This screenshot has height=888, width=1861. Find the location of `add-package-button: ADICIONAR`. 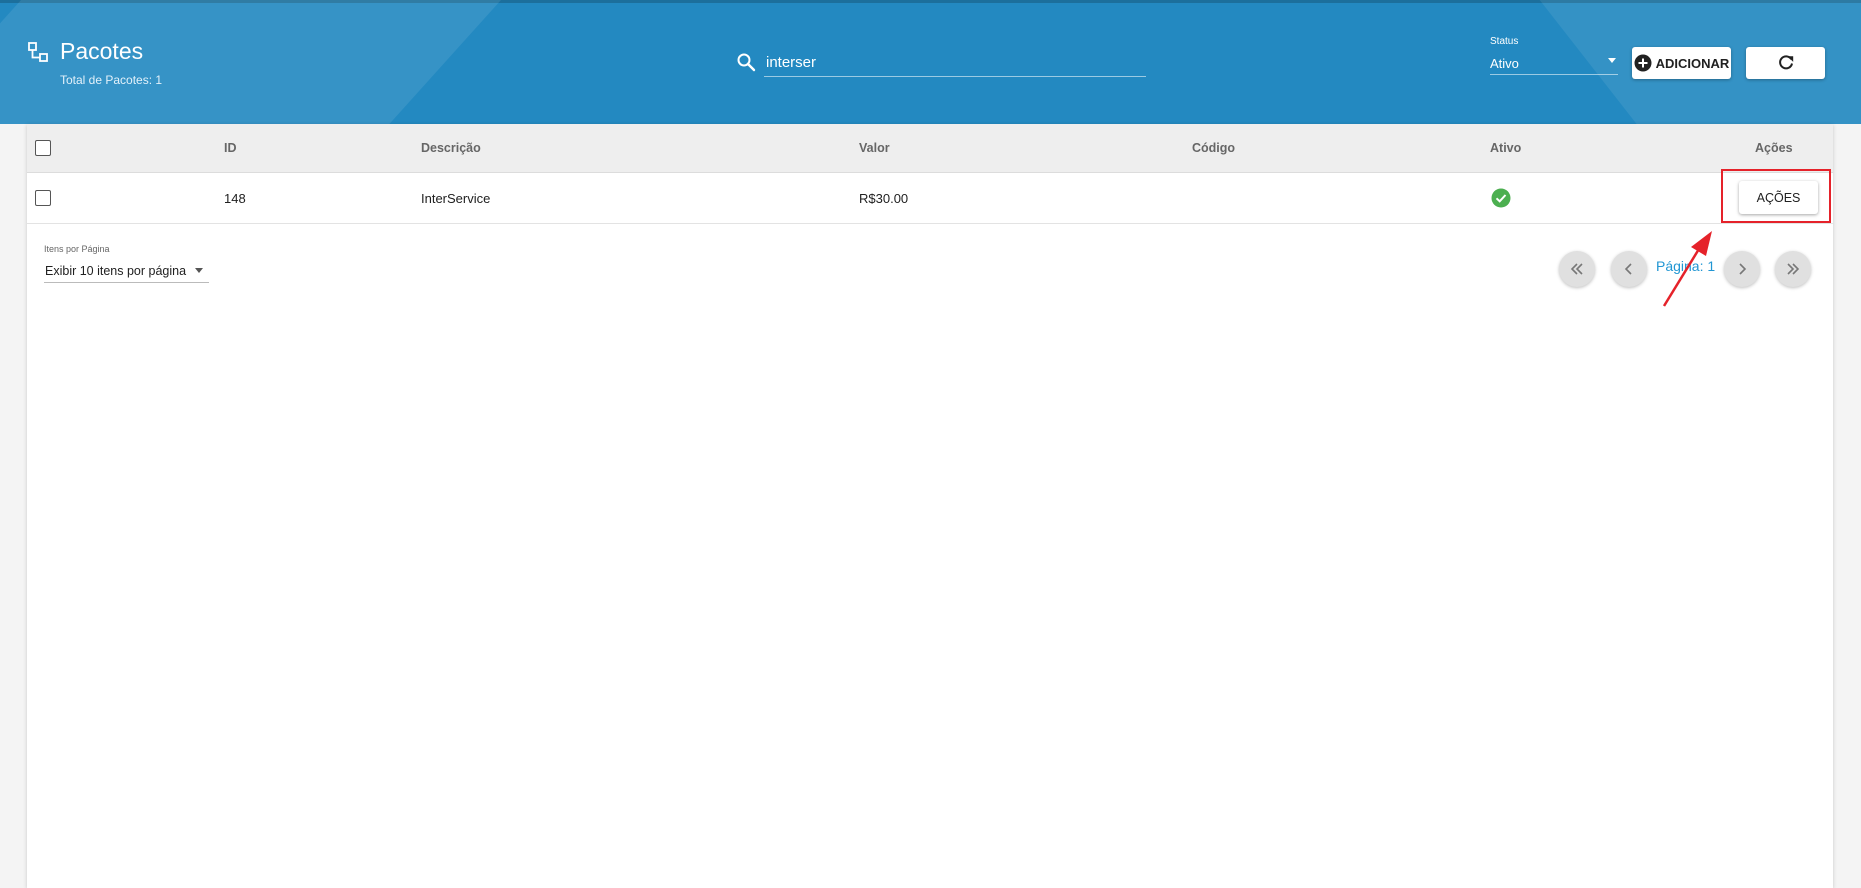

add-package-button: ADICIONAR is located at coordinates (1681, 63).